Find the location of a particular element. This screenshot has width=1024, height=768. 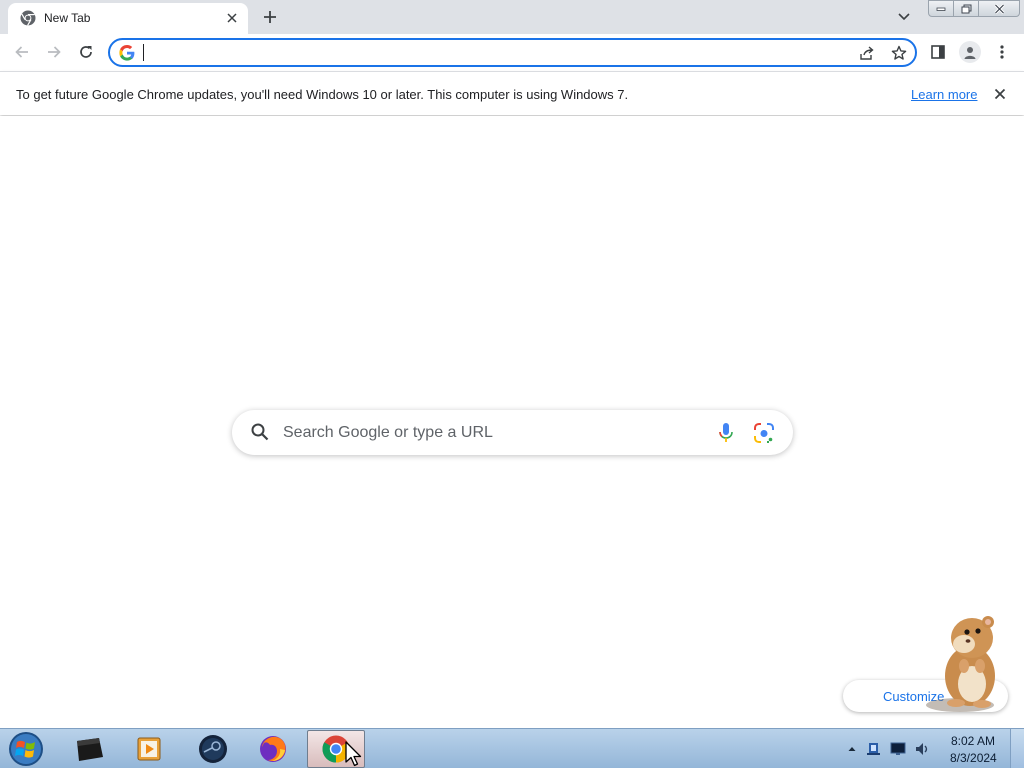

infobar-close-button is located at coordinates (1000, 94).